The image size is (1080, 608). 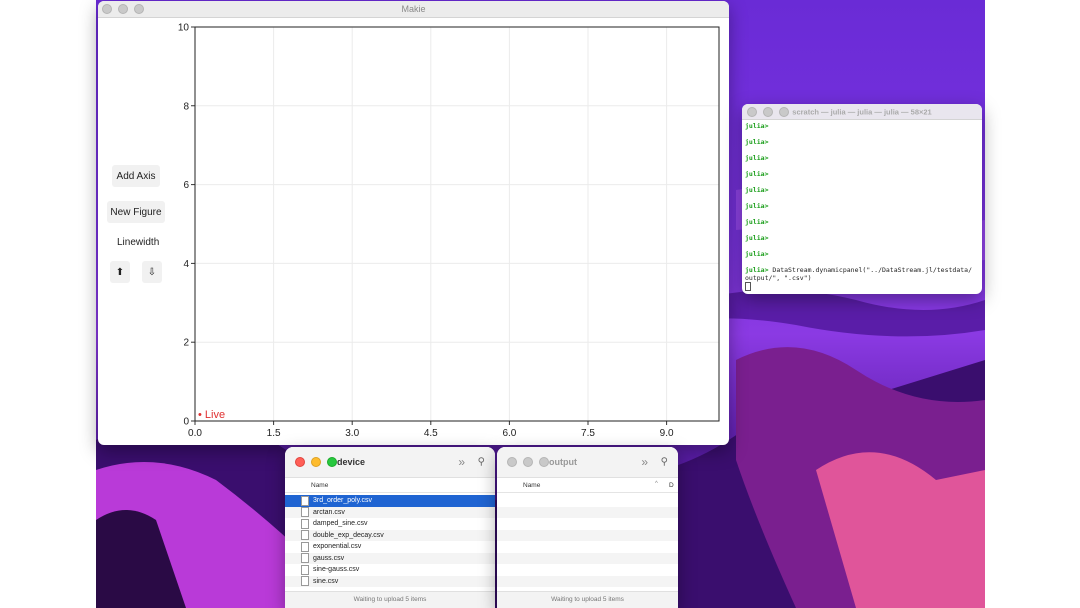 I want to click on file-row: sine-gauss.csv, so click(x=390, y=570).